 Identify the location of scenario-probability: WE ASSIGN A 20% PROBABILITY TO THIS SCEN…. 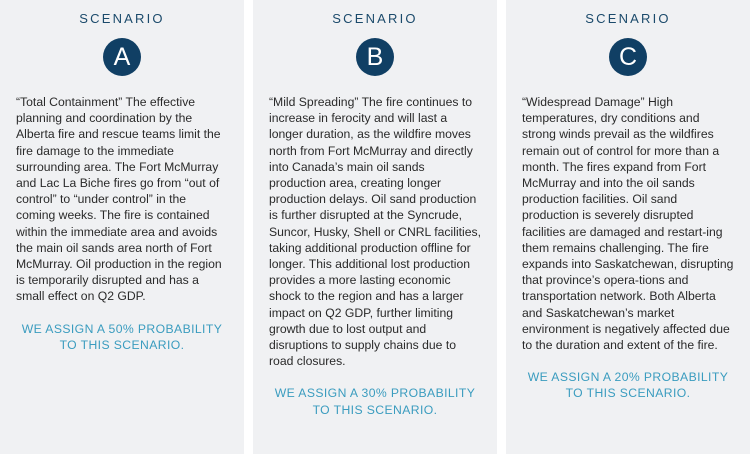
(628, 385).